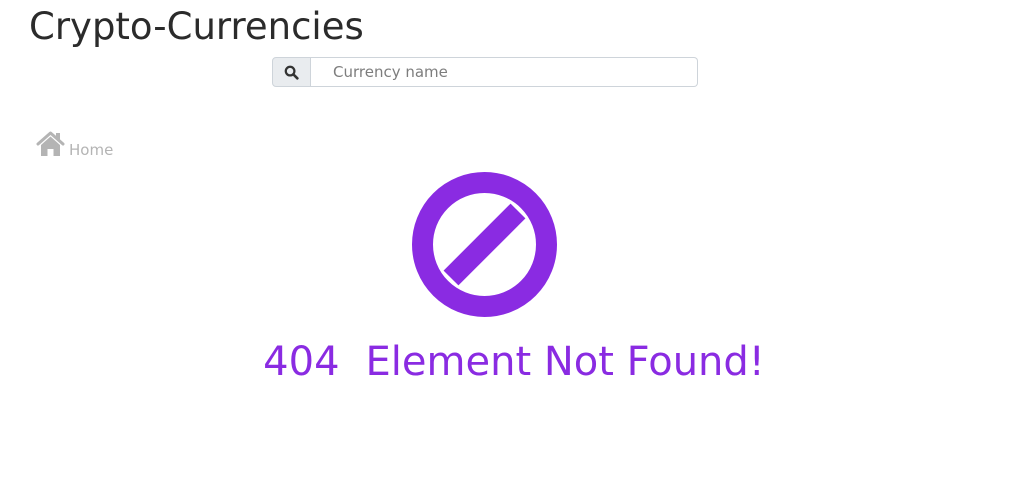  I want to click on search-input, so click(504, 72).